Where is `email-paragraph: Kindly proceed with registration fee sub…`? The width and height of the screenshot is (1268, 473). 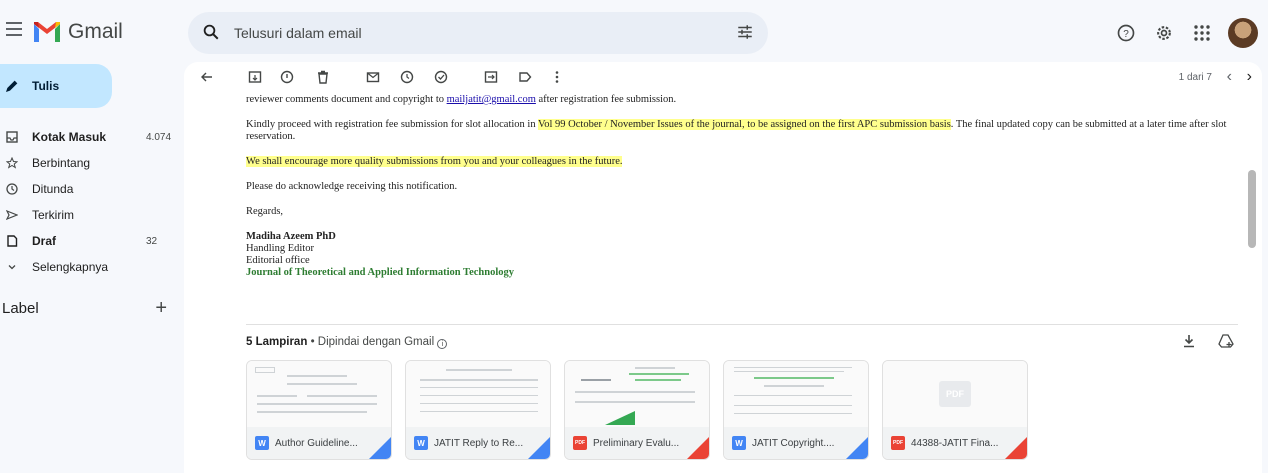
email-paragraph: Kindly proceed with registration fee sub… is located at coordinates (741, 131).